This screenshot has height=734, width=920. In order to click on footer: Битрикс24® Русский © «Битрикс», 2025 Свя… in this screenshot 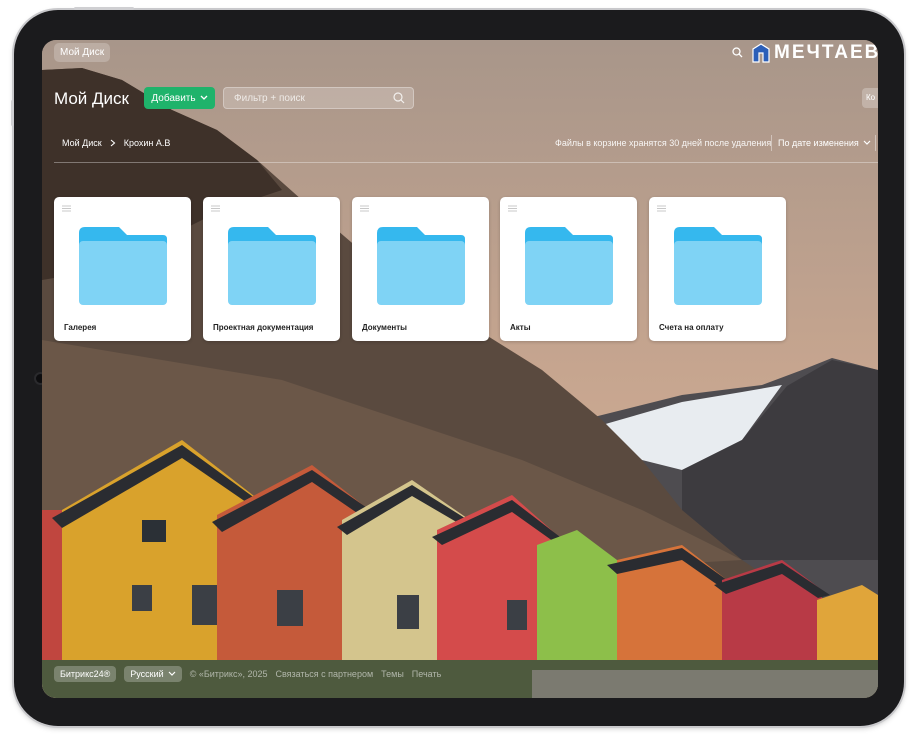, I will do `click(247, 674)`.